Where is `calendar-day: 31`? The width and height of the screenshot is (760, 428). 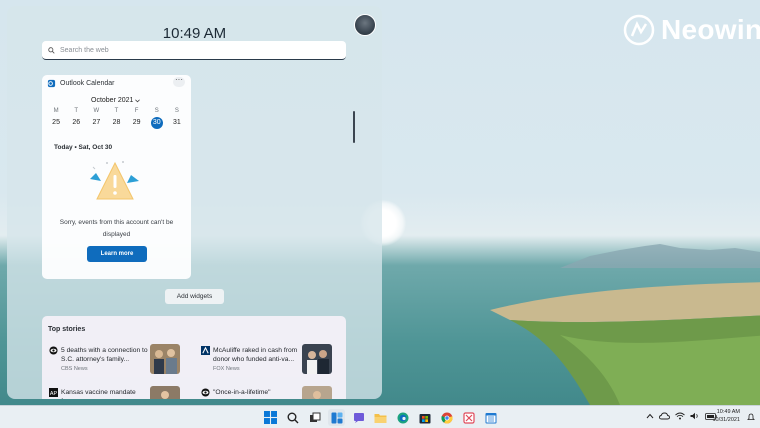
calendar-day: 31 is located at coordinates (177, 123).